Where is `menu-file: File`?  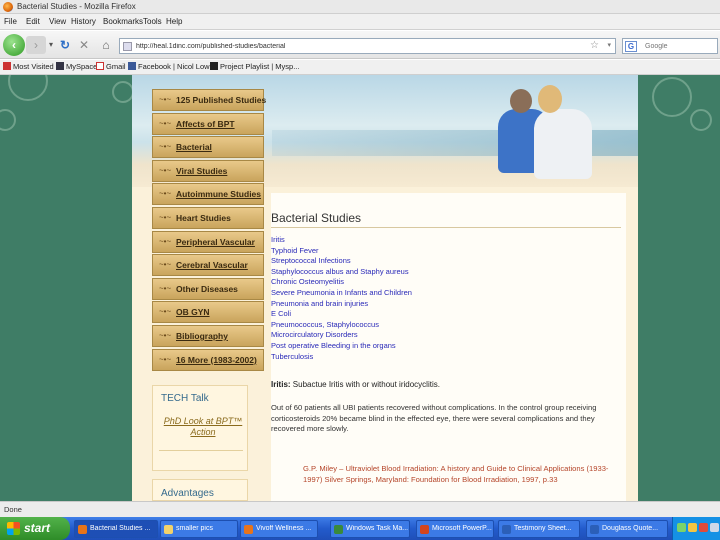
menu-file: File is located at coordinates (10, 21).